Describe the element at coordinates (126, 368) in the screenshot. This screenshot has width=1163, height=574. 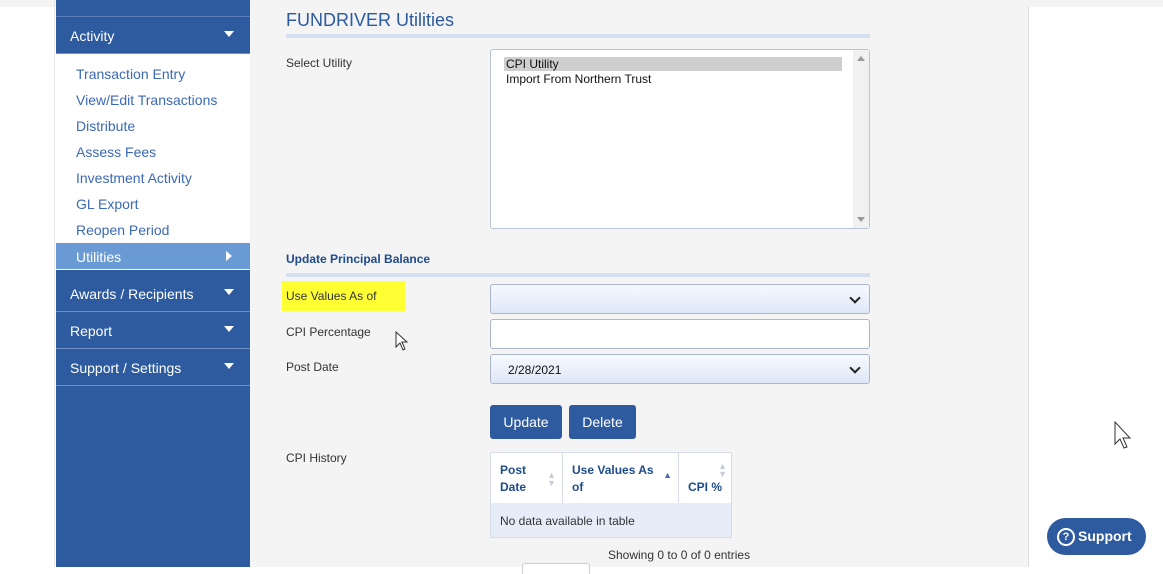
I see `sidebar-section-label: Support / Settings` at that location.